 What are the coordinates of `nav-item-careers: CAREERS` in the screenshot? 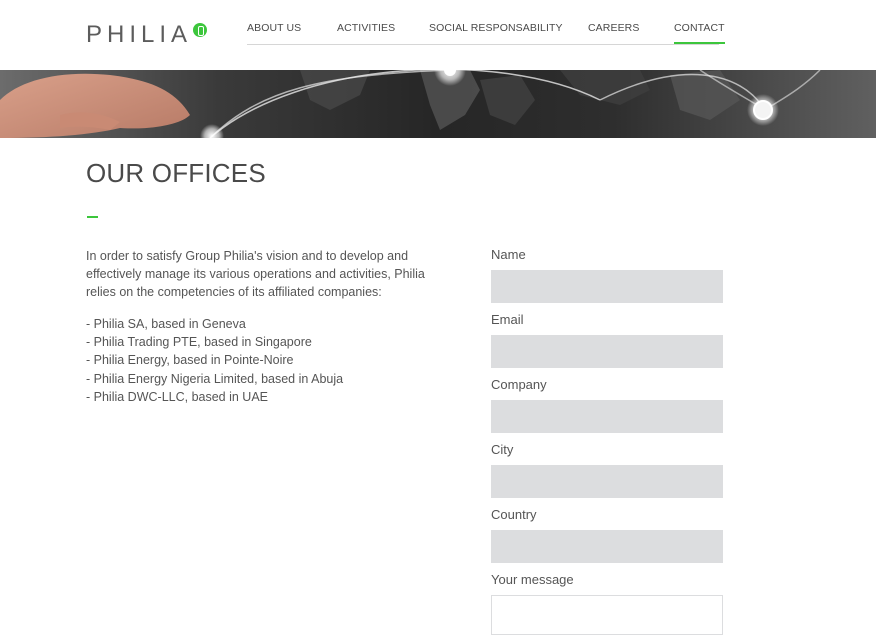 It's located at (613, 28).